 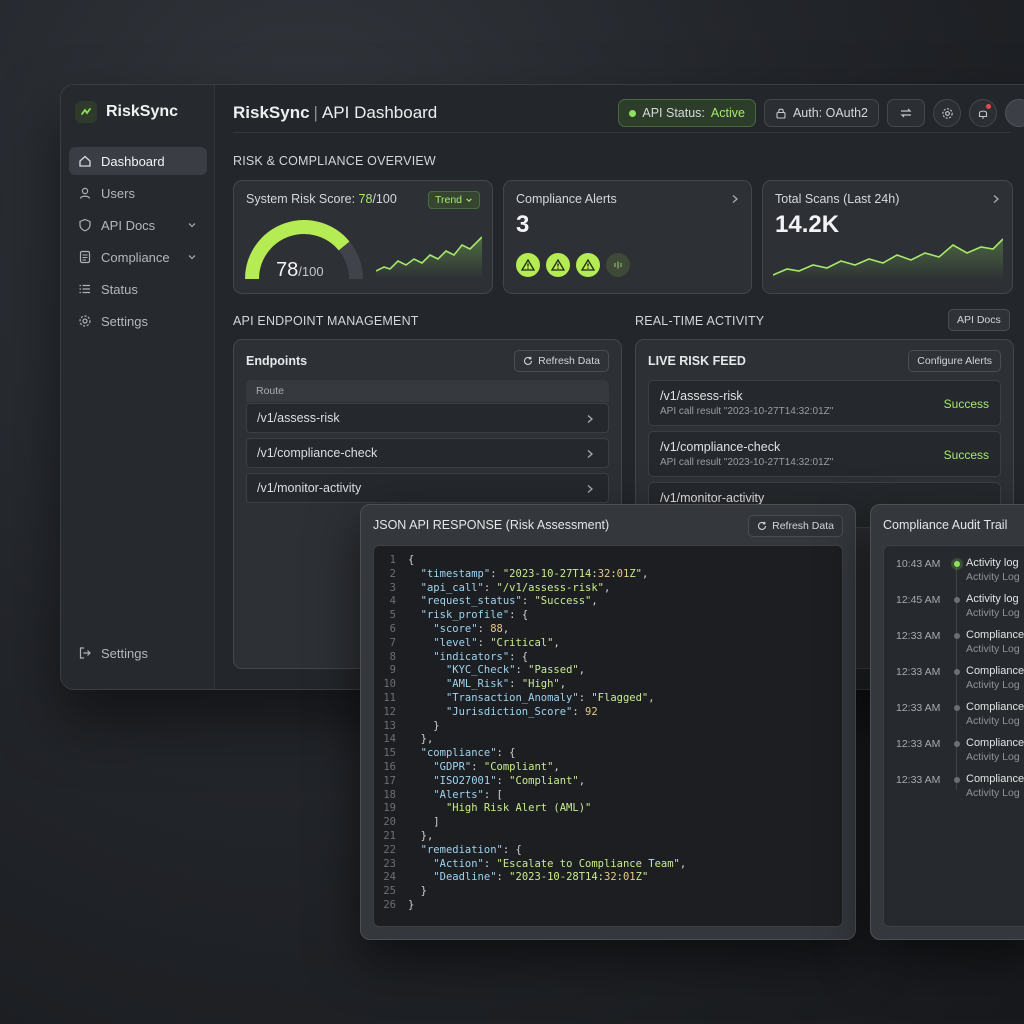 What do you see at coordinates (298, 418) in the screenshot?
I see `route-path: /v1/assess-risk` at bounding box center [298, 418].